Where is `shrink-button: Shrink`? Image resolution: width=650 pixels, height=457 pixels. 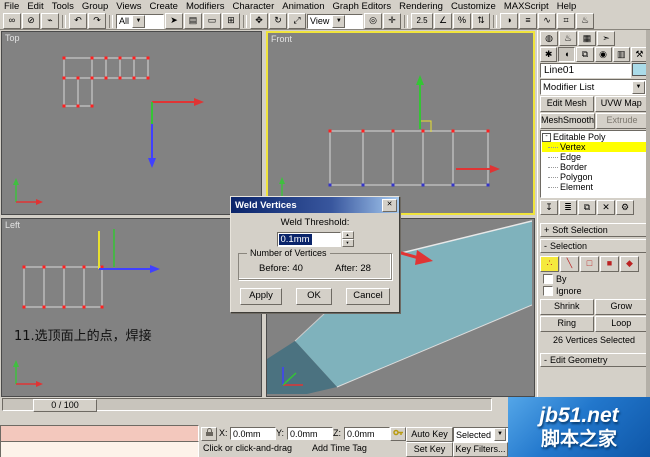
shrink-button: Shrink is located at coordinates (567, 307).